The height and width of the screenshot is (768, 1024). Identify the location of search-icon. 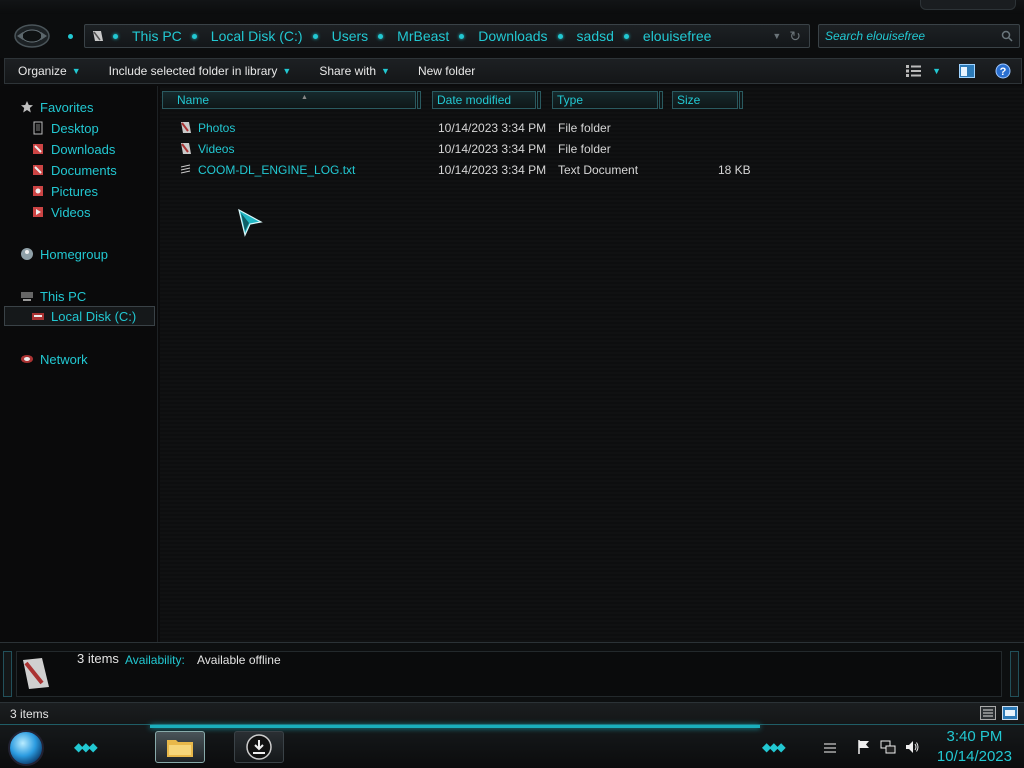
(1007, 36).